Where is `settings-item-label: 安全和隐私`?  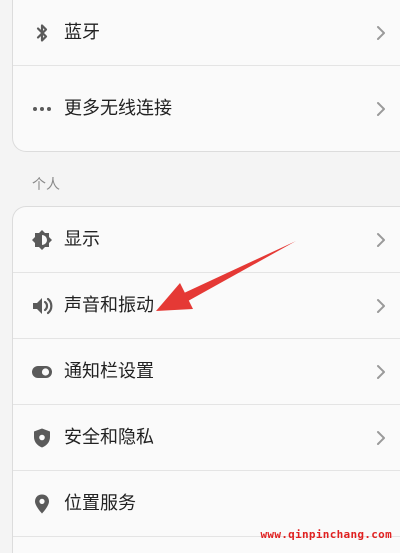 settings-item-label: 安全和隐私 is located at coordinates (109, 437).